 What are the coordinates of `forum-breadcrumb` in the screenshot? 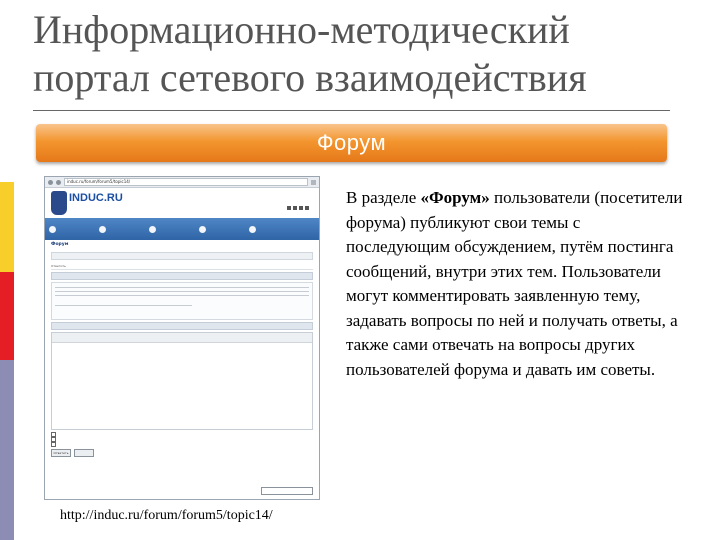 It's located at (182, 256).